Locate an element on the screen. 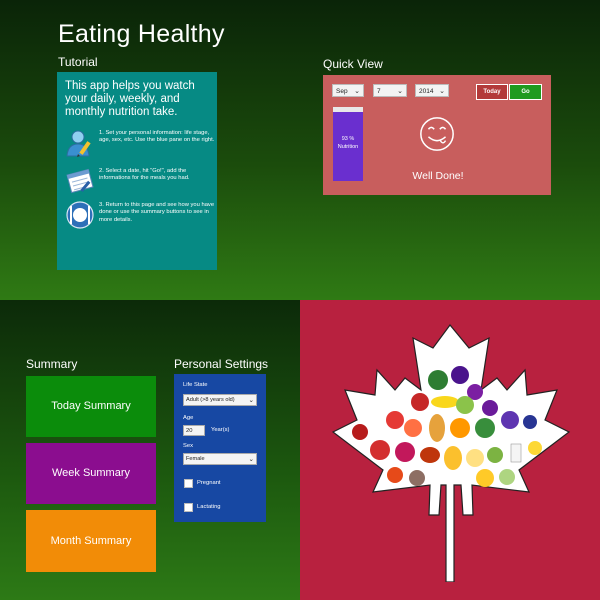 Image resolution: width=600 pixels, height=600 pixels. user-edit-icon is located at coordinates (78, 143).